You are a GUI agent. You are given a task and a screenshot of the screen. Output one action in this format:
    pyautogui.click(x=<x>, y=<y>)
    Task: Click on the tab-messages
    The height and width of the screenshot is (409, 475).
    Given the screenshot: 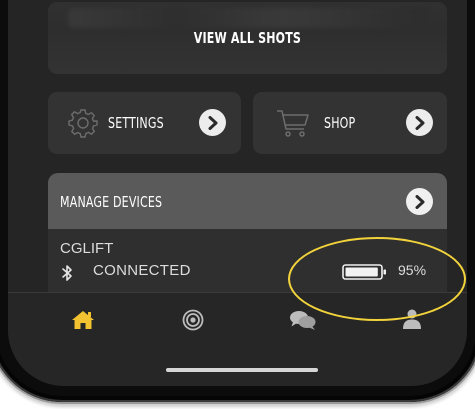 What is the action you would take?
    pyautogui.click(x=303, y=320)
    